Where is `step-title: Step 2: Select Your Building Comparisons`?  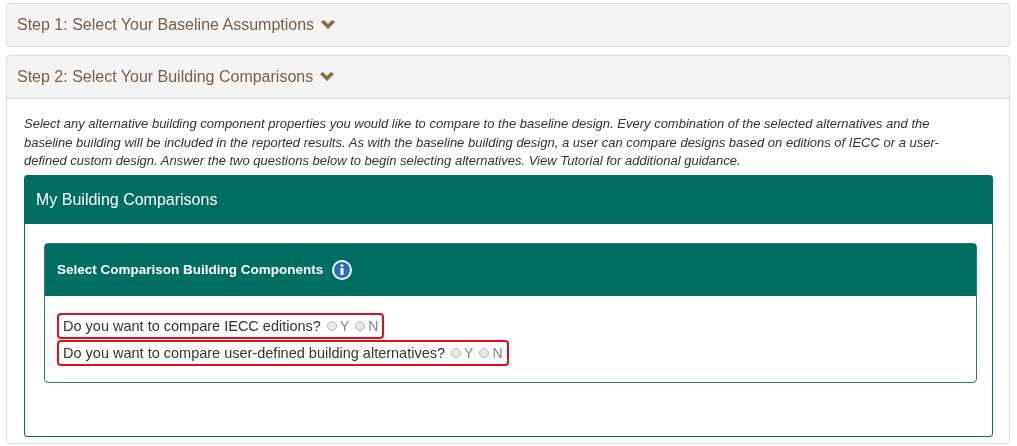 step-title: Step 2: Select Your Building Comparisons is located at coordinates (165, 77).